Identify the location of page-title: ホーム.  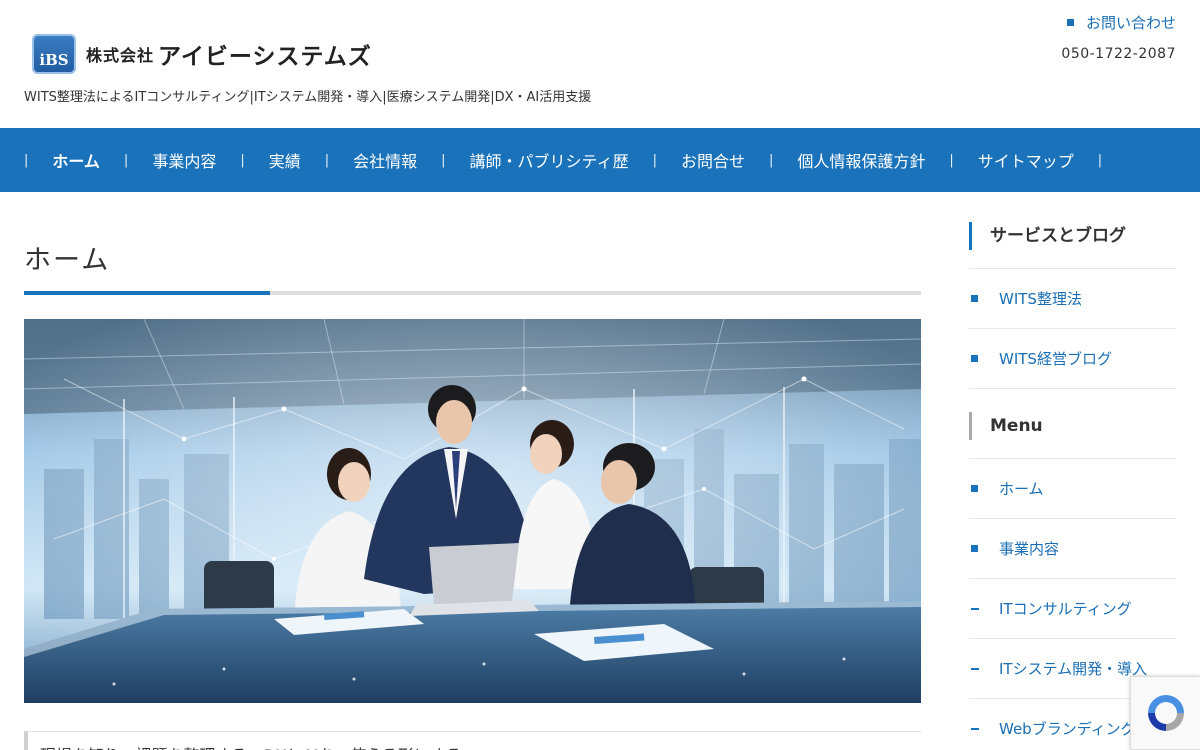
(67, 260).